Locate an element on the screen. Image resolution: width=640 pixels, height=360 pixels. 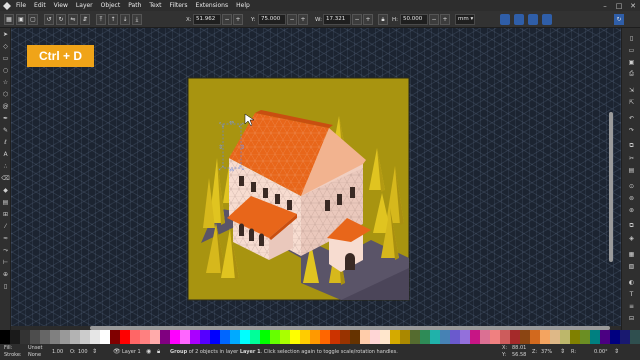
selector-tool-icon: ➤ is located at coordinates (5, 34).